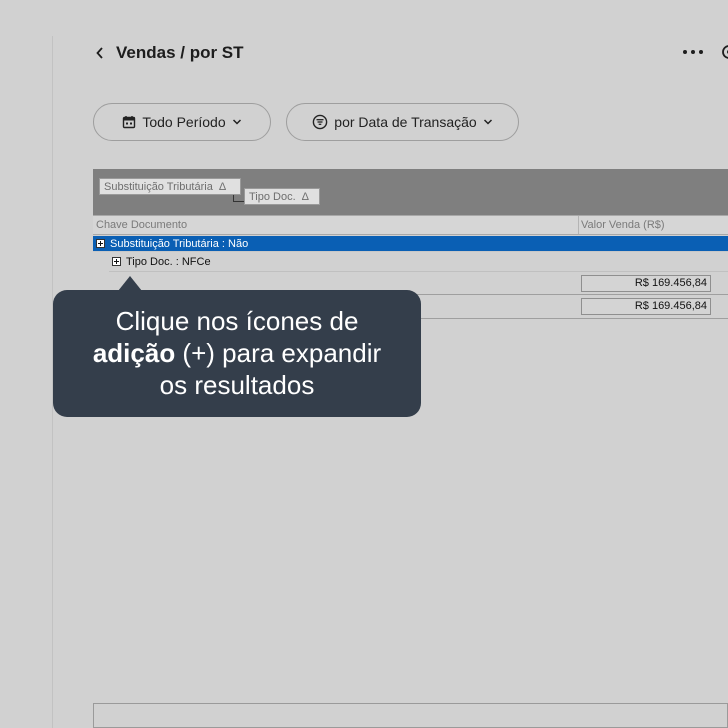 Image resolution: width=728 pixels, height=728 pixels. What do you see at coordinates (158, 186) in the screenshot?
I see `field-chip-label: Substituição Tributária` at bounding box center [158, 186].